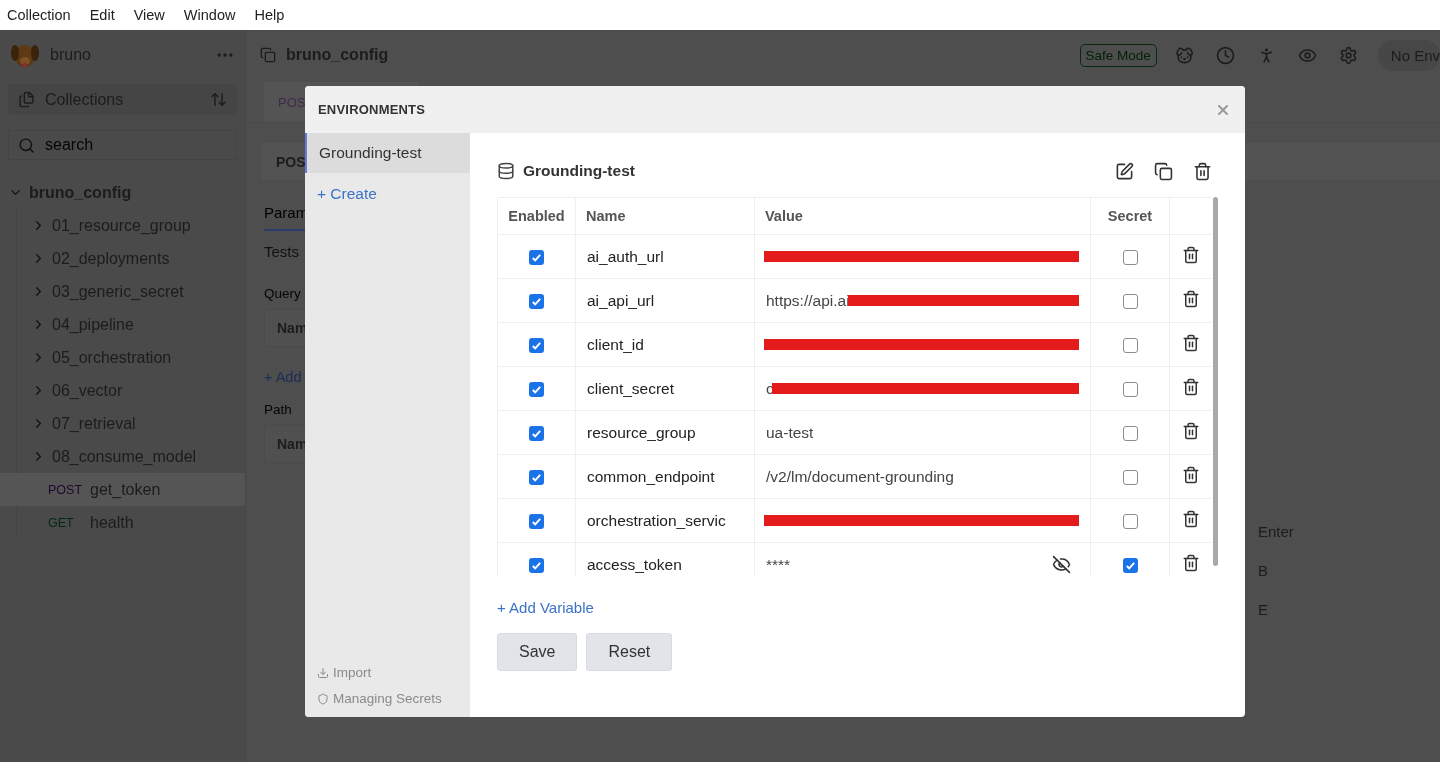 The height and width of the screenshot is (762, 1440). I want to click on column-header: Enabled, so click(536, 216).